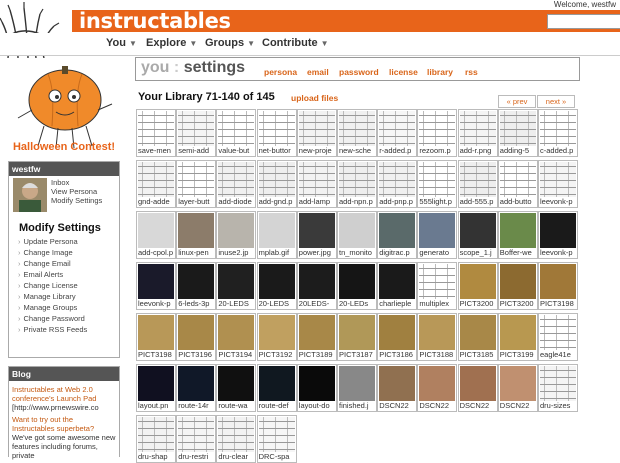  Describe the element at coordinates (397, 133) in the screenshot. I see `library-thumbnail: r-added.p` at that location.